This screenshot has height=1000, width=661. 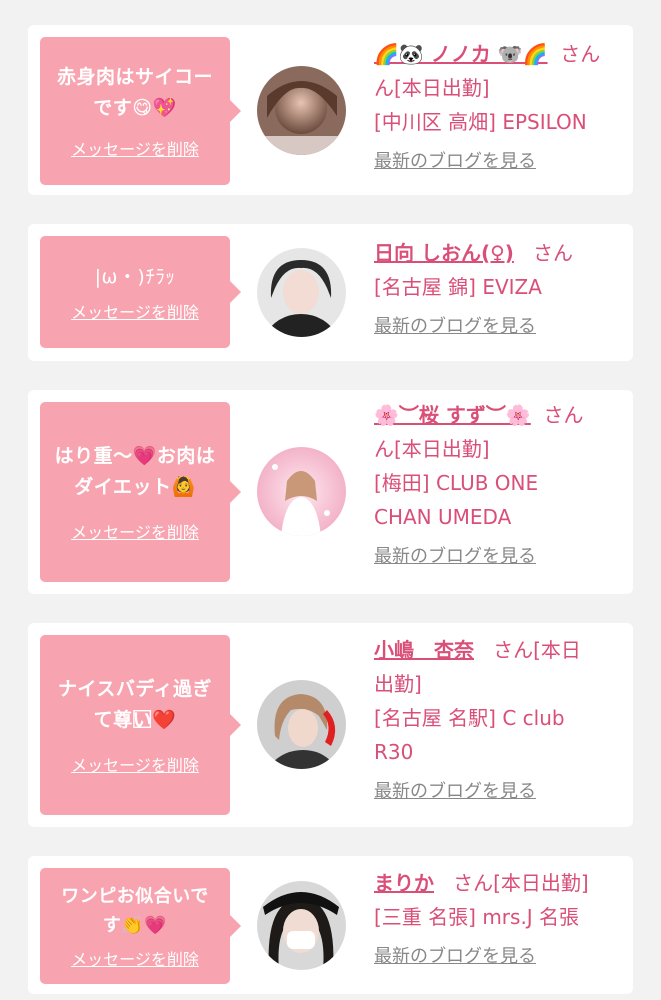 What do you see at coordinates (135, 487) in the screenshot?
I see `message-line: ダイエット🙆` at bounding box center [135, 487].